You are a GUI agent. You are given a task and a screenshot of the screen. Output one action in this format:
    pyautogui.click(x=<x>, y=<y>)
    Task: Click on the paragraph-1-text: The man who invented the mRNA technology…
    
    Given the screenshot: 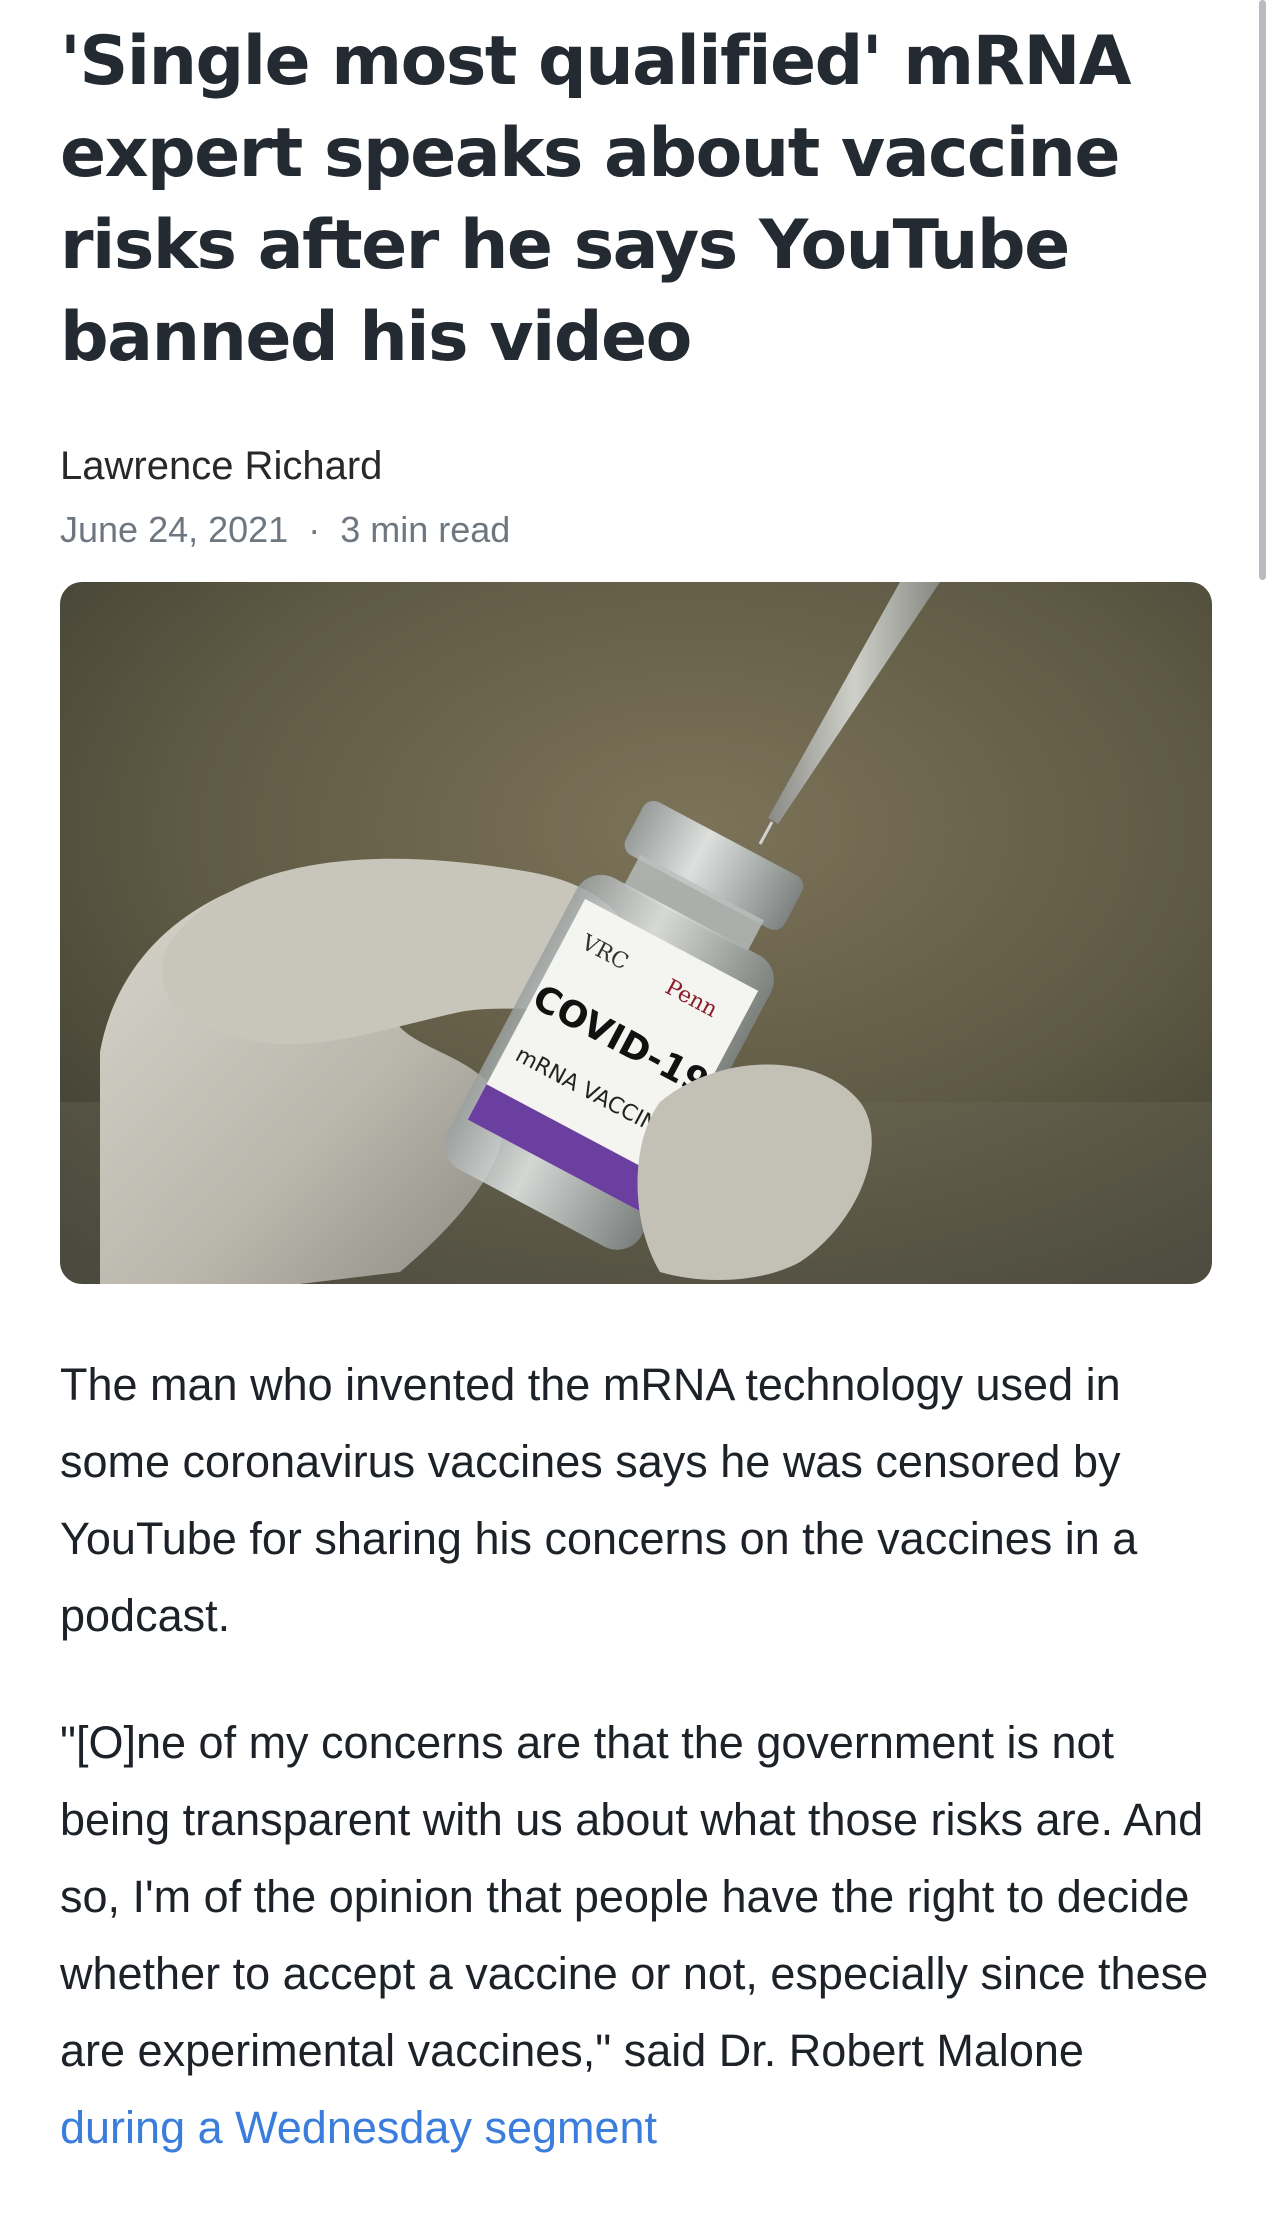 What is the action you would take?
    pyautogui.click(x=599, y=1500)
    